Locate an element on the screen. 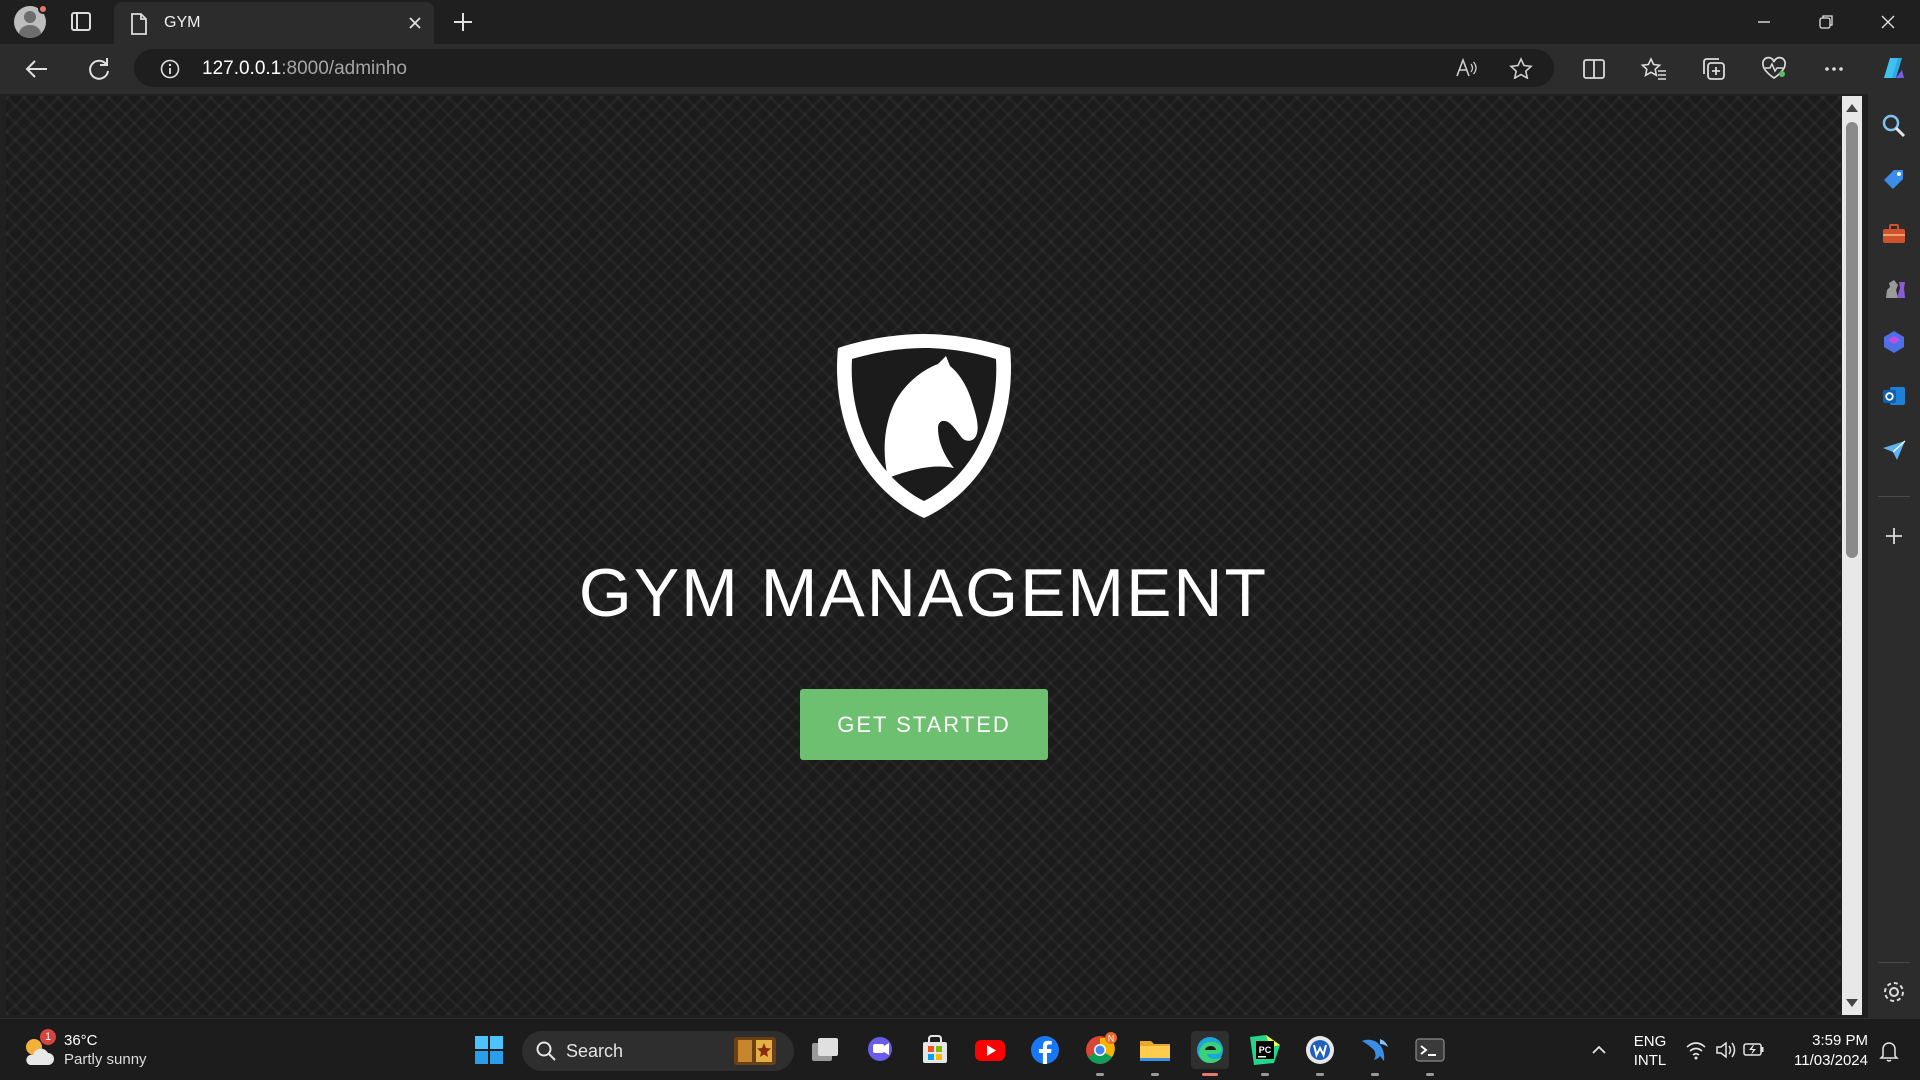 The image size is (1920, 1080). close-window-button is located at coordinates (1888, 22).